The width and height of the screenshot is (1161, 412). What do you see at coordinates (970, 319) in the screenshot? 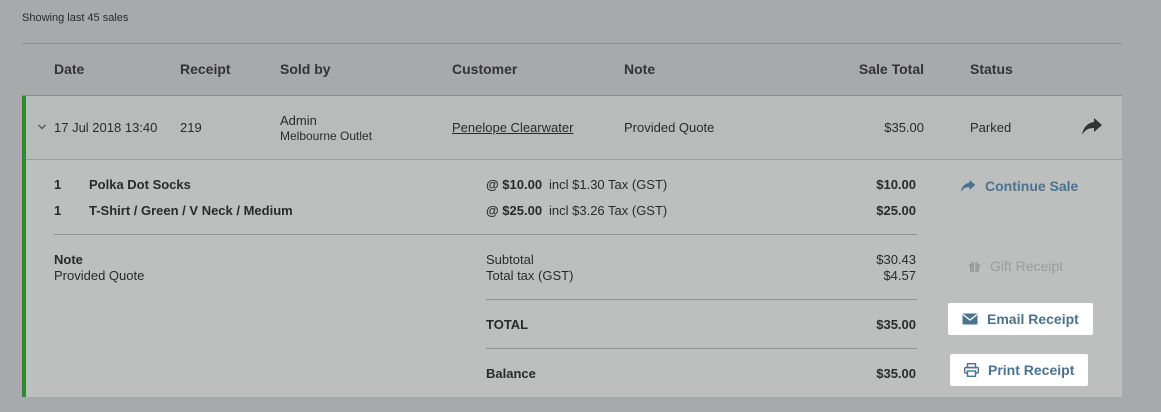
I see `envelope-icon` at bounding box center [970, 319].